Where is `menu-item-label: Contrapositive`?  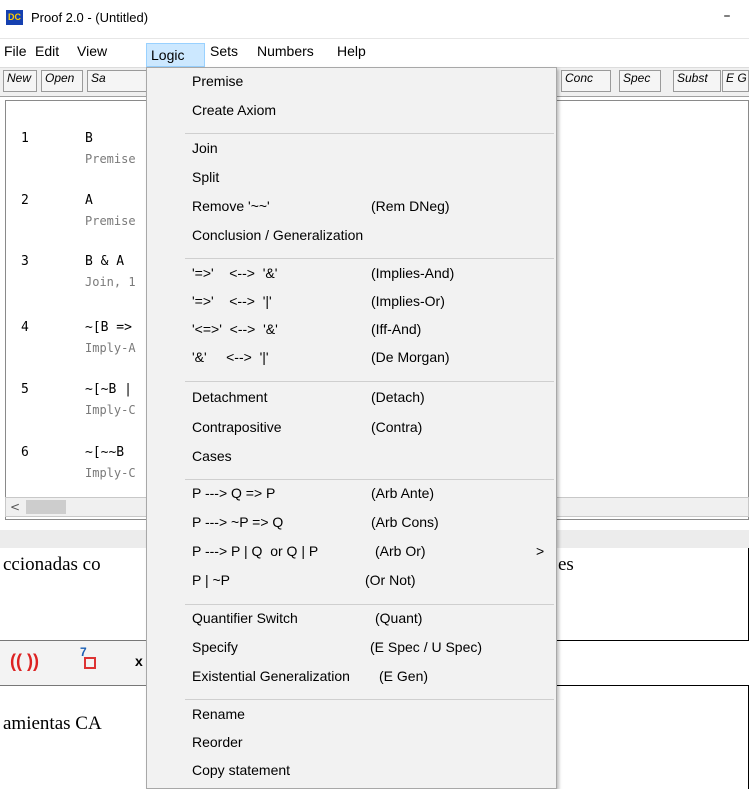
menu-item-label: Contrapositive is located at coordinates (237, 427).